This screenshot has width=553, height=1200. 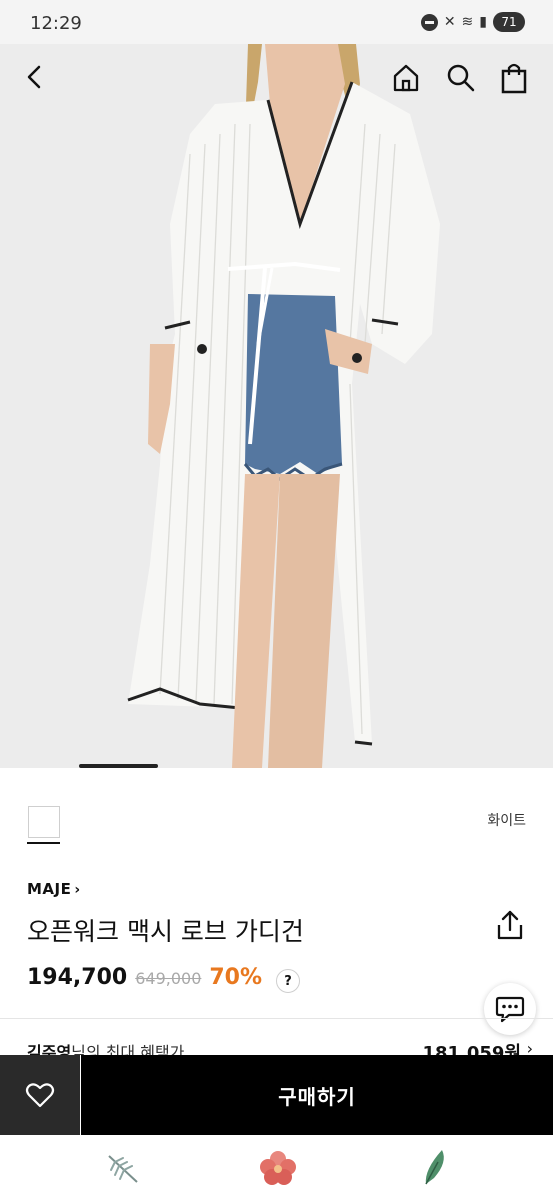 I want to click on discount-rate: 70%, so click(x=236, y=977).